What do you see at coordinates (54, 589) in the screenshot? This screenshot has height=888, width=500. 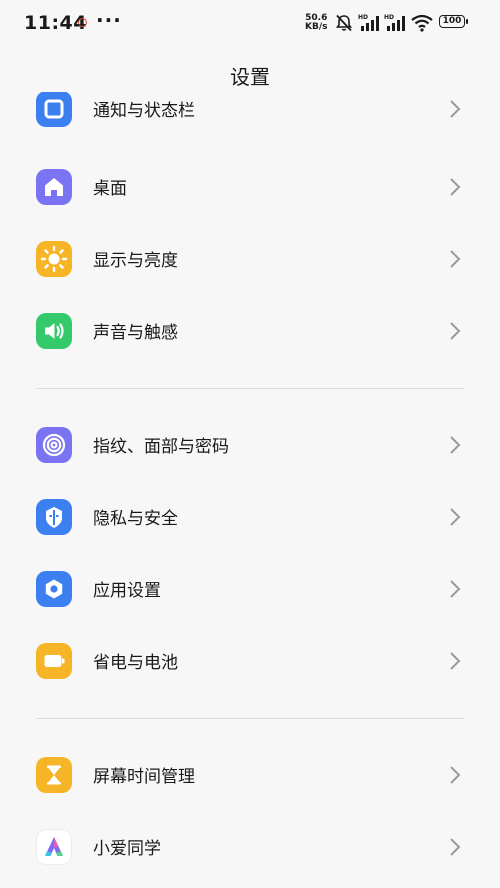 I see `app-settings-icon` at bounding box center [54, 589].